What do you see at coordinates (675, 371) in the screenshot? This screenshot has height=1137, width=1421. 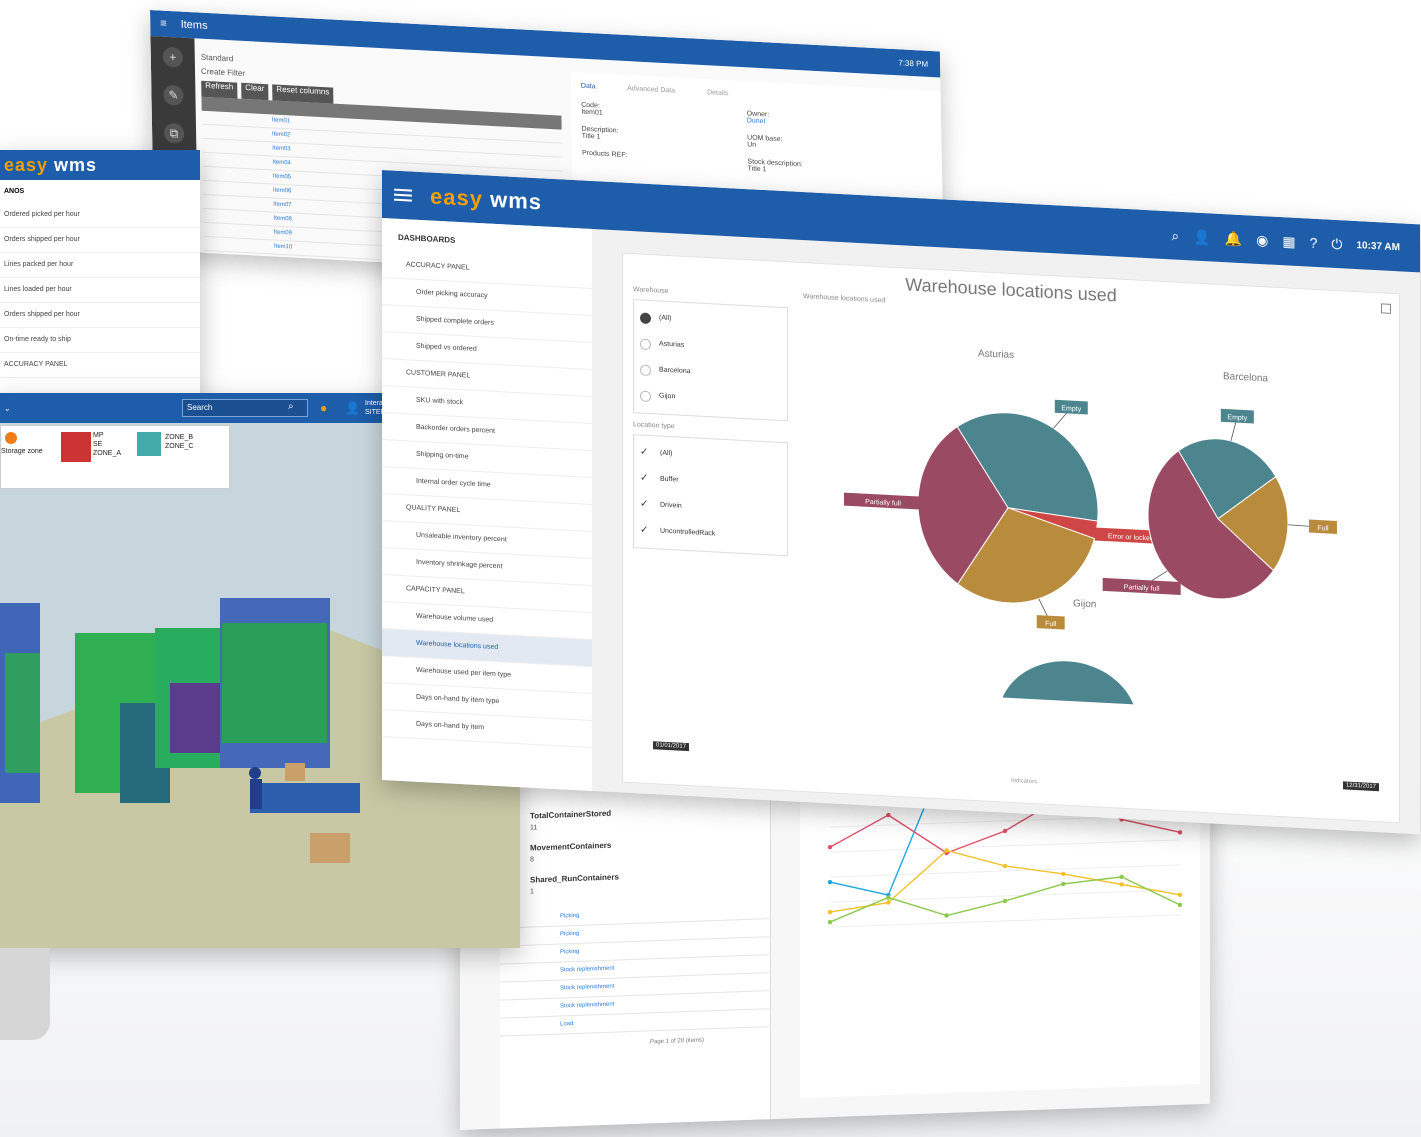 I see `warehouse-option-label: Barcelona` at bounding box center [675, 371].